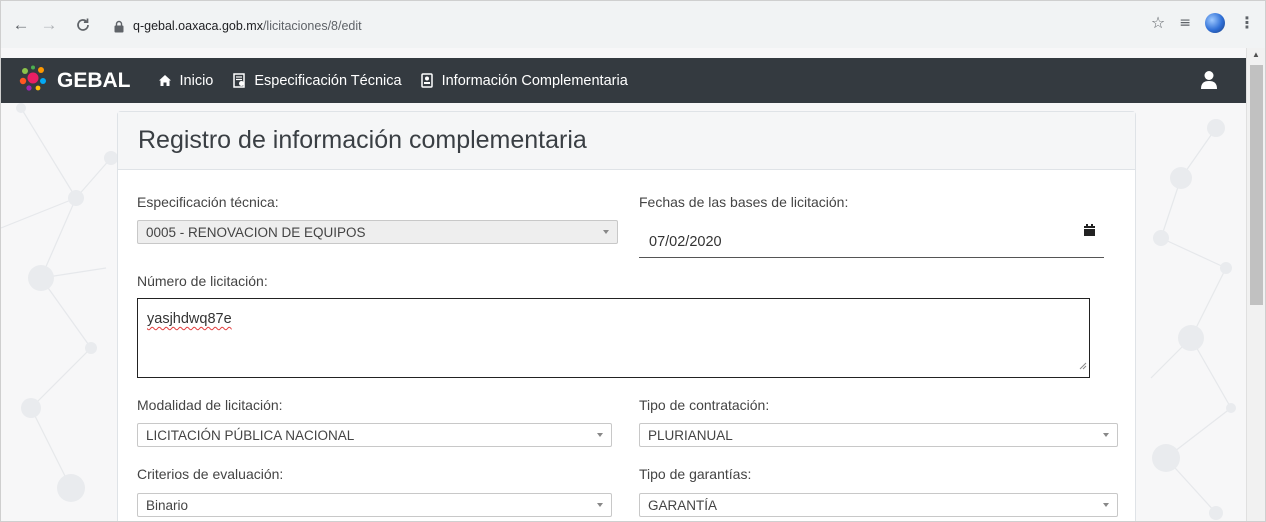 This screenshot has height=522, width=1266. I want to click on nav-item-especificacion: Especificación Técnica, so click(317, 80).